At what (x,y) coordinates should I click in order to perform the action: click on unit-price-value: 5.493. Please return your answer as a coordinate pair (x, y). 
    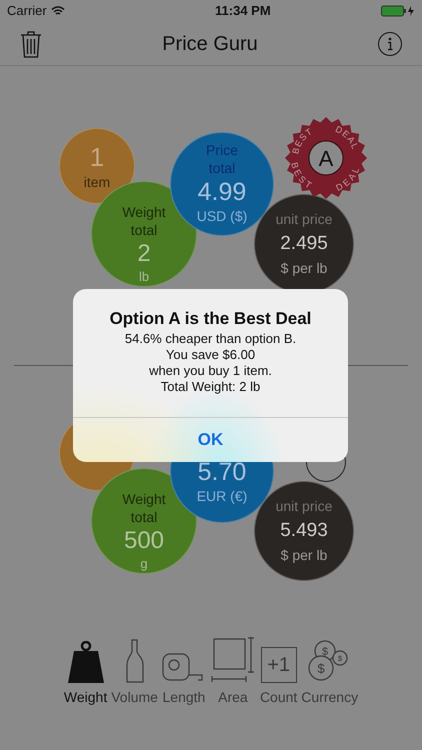
    Looking at the image, I should click on (304, 531).